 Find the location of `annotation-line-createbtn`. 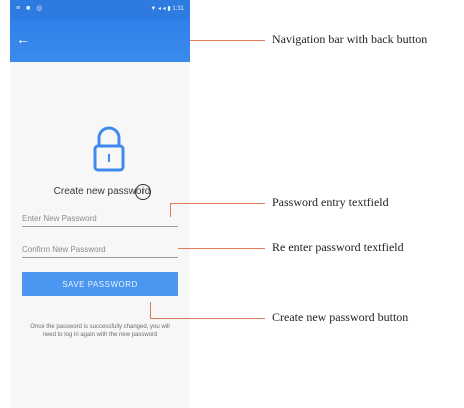

annotation-line-createbtn is located at coordinates (207, 318).